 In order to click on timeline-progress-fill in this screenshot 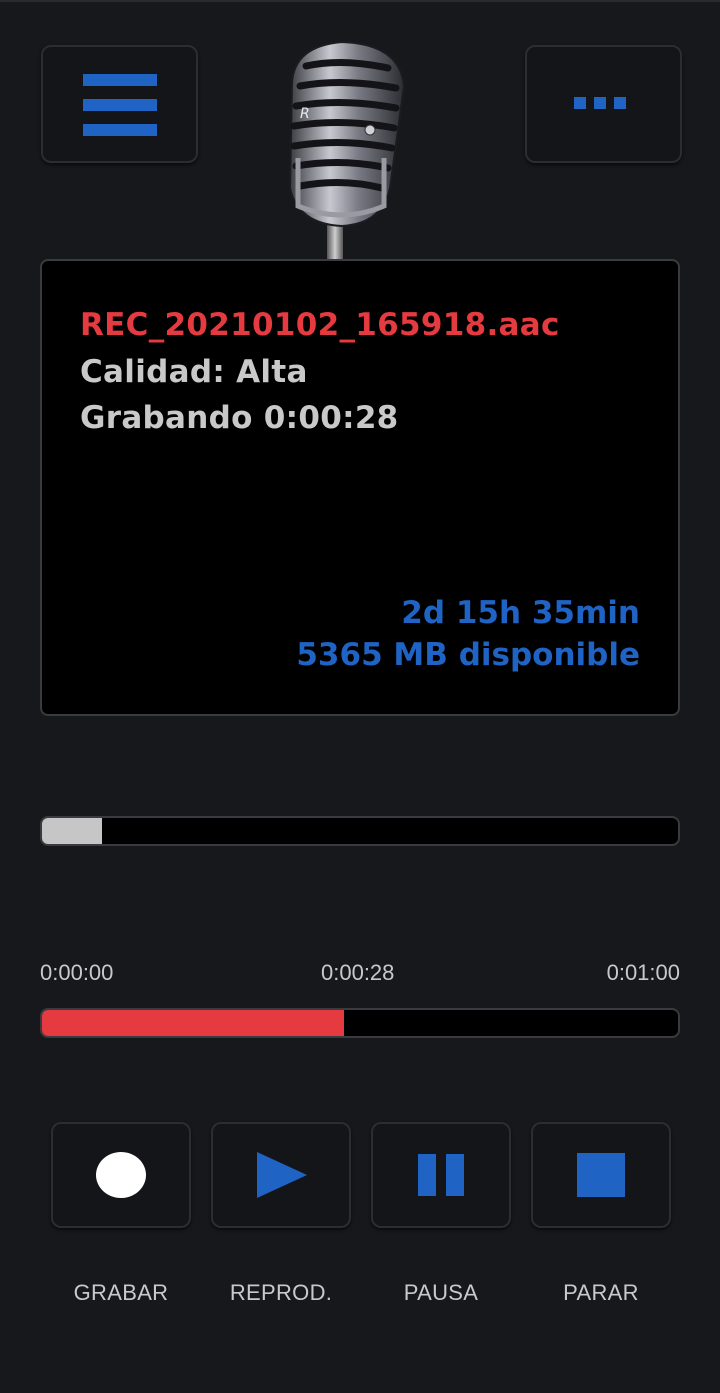, I will do `click(193, 1023)`.